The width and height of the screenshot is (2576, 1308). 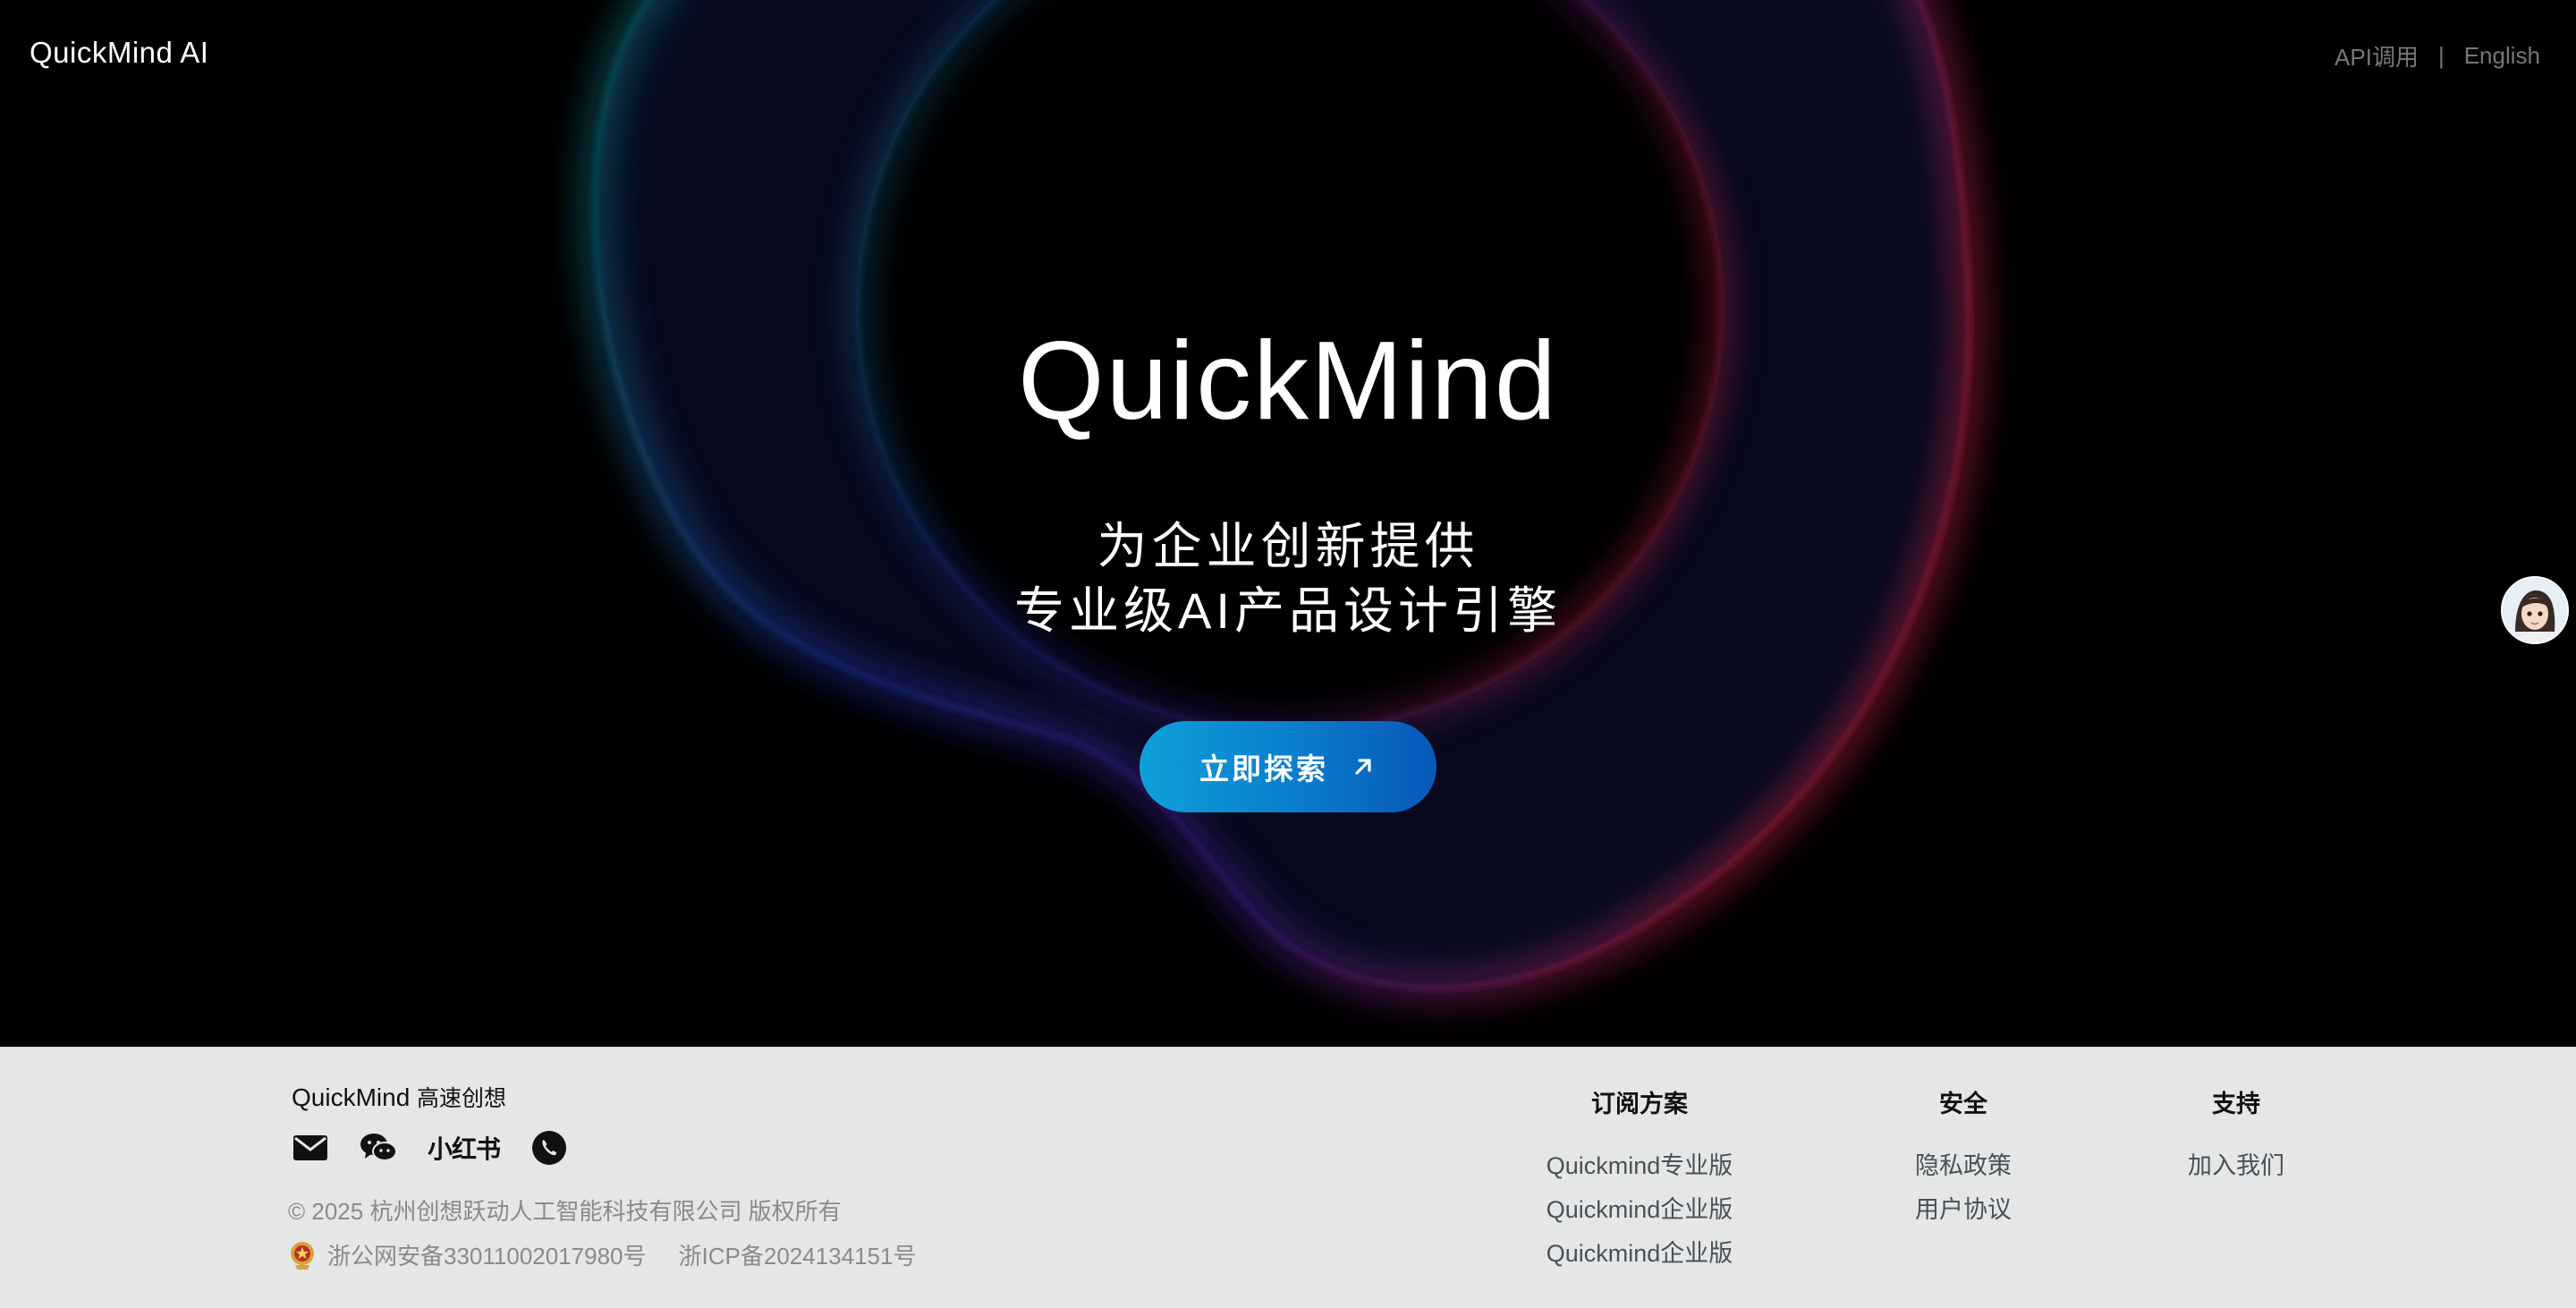 What do you see at coordinates (1288, 578) in the screenshot?
I see `hero-subtitle: 为企业创新提供 专业级AI产品设计引擎` at bounding box center [1288, 578].